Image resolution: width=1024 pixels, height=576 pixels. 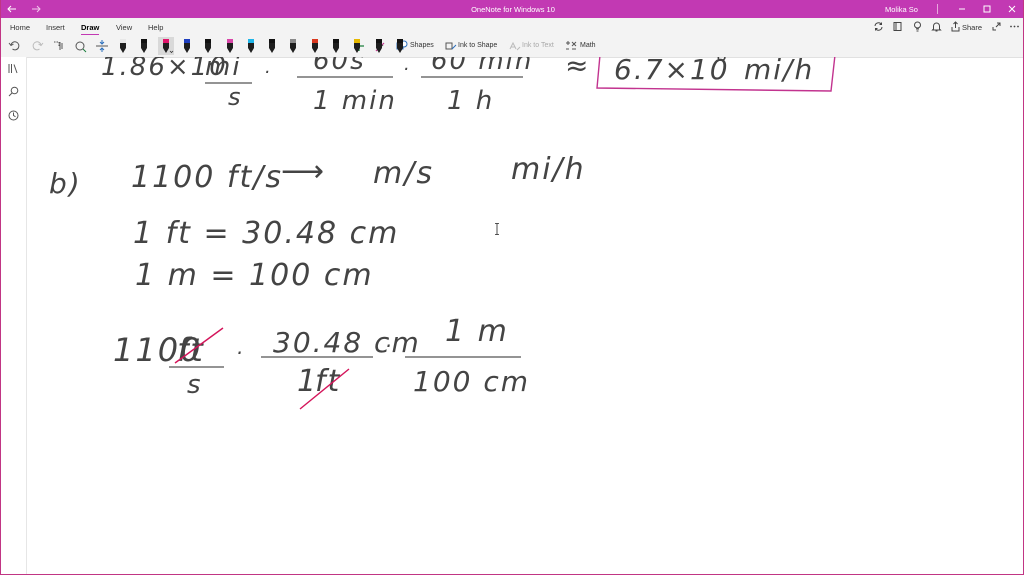 I want to click on math-button: Math, so click(x=588, y=45).